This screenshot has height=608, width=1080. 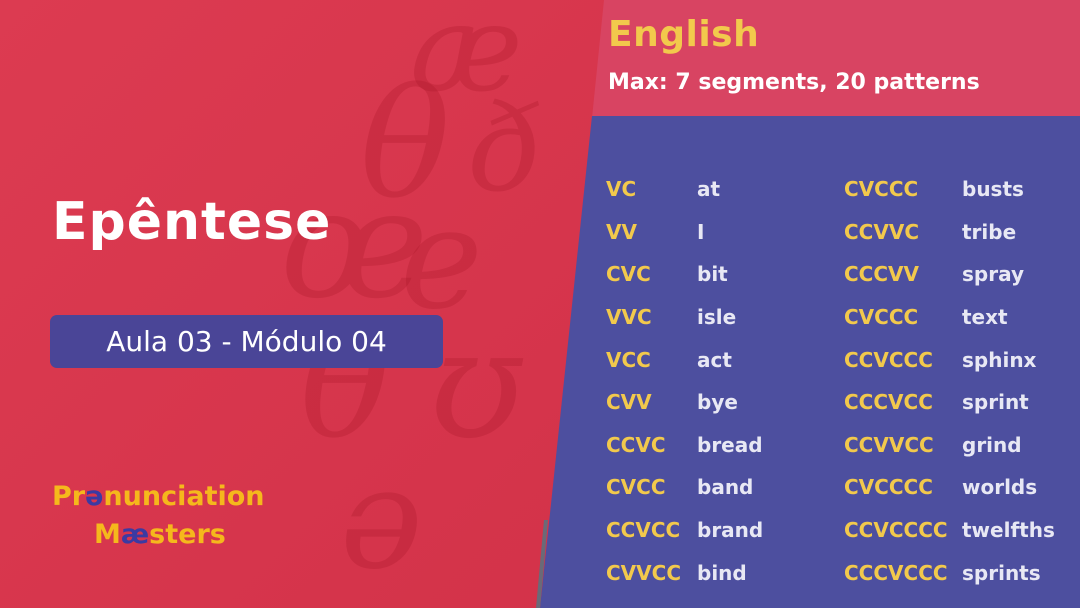 What do you see at coordinates (730, 530) in the screenshot?
I see `example-word: brand` at bounding box center [730, 530].